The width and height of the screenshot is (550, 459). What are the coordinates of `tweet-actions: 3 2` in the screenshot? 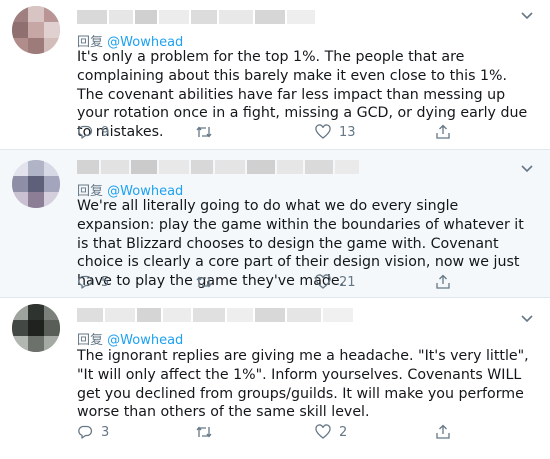 It's located at (307, 434).